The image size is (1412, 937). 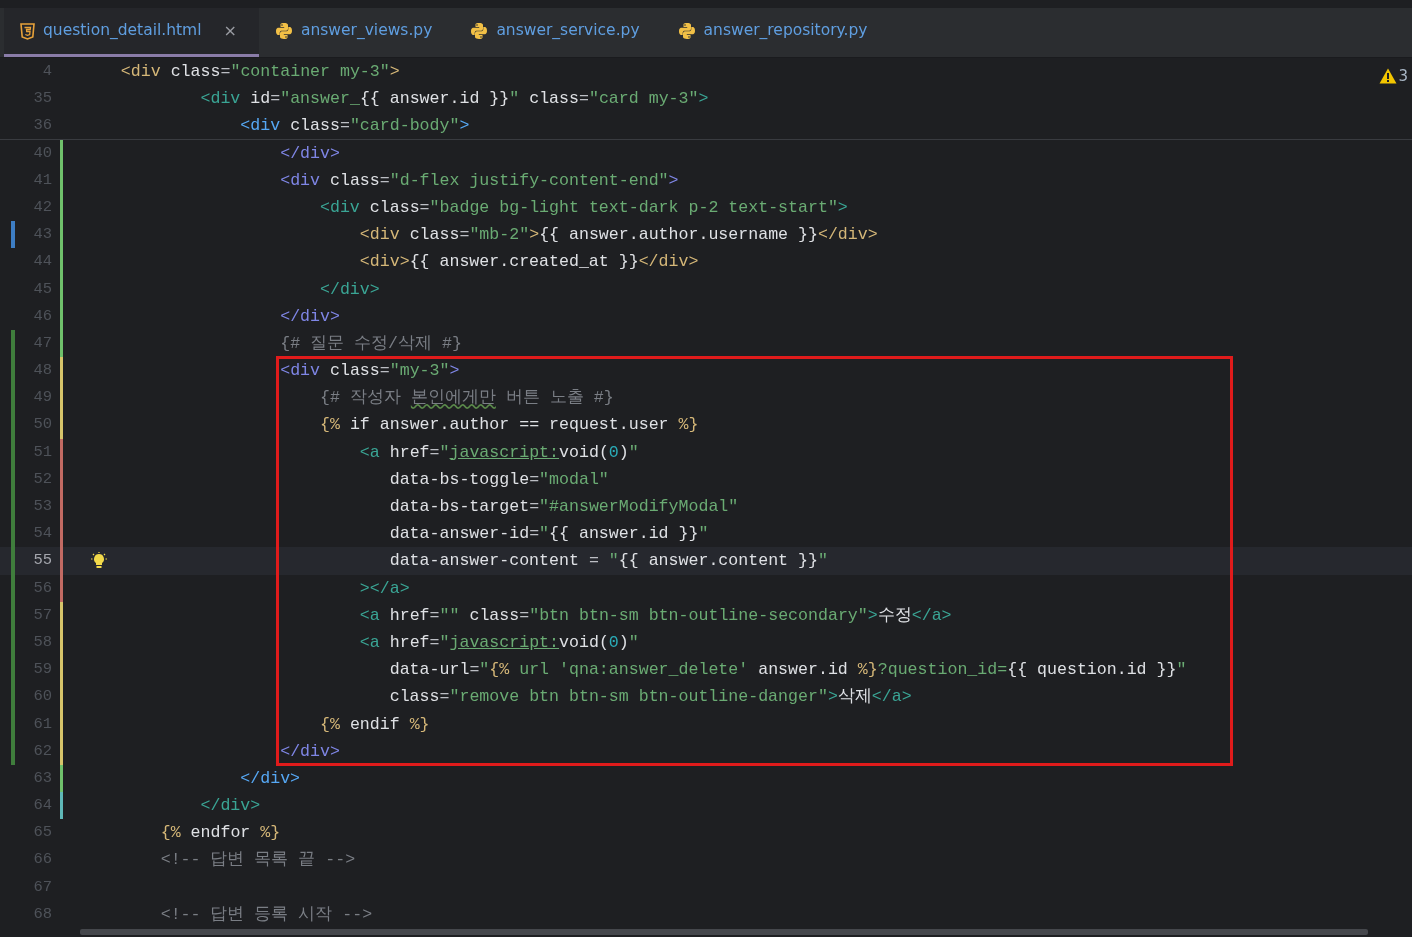 What do you see at coordinates (459, 506) in the screenshot?
I see `code-token: data-bs-target` at bounding box center [459, 506].